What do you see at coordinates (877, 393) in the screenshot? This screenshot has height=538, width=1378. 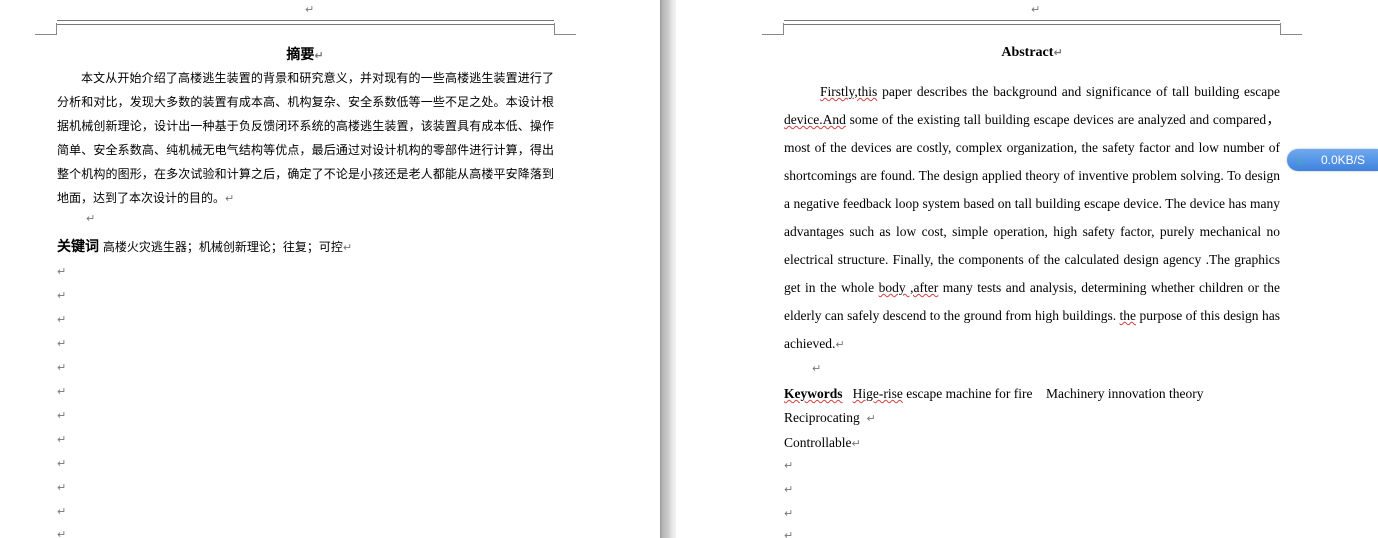 I see `spelling-flag: Hige-rise` at bounding box center [877, 393].